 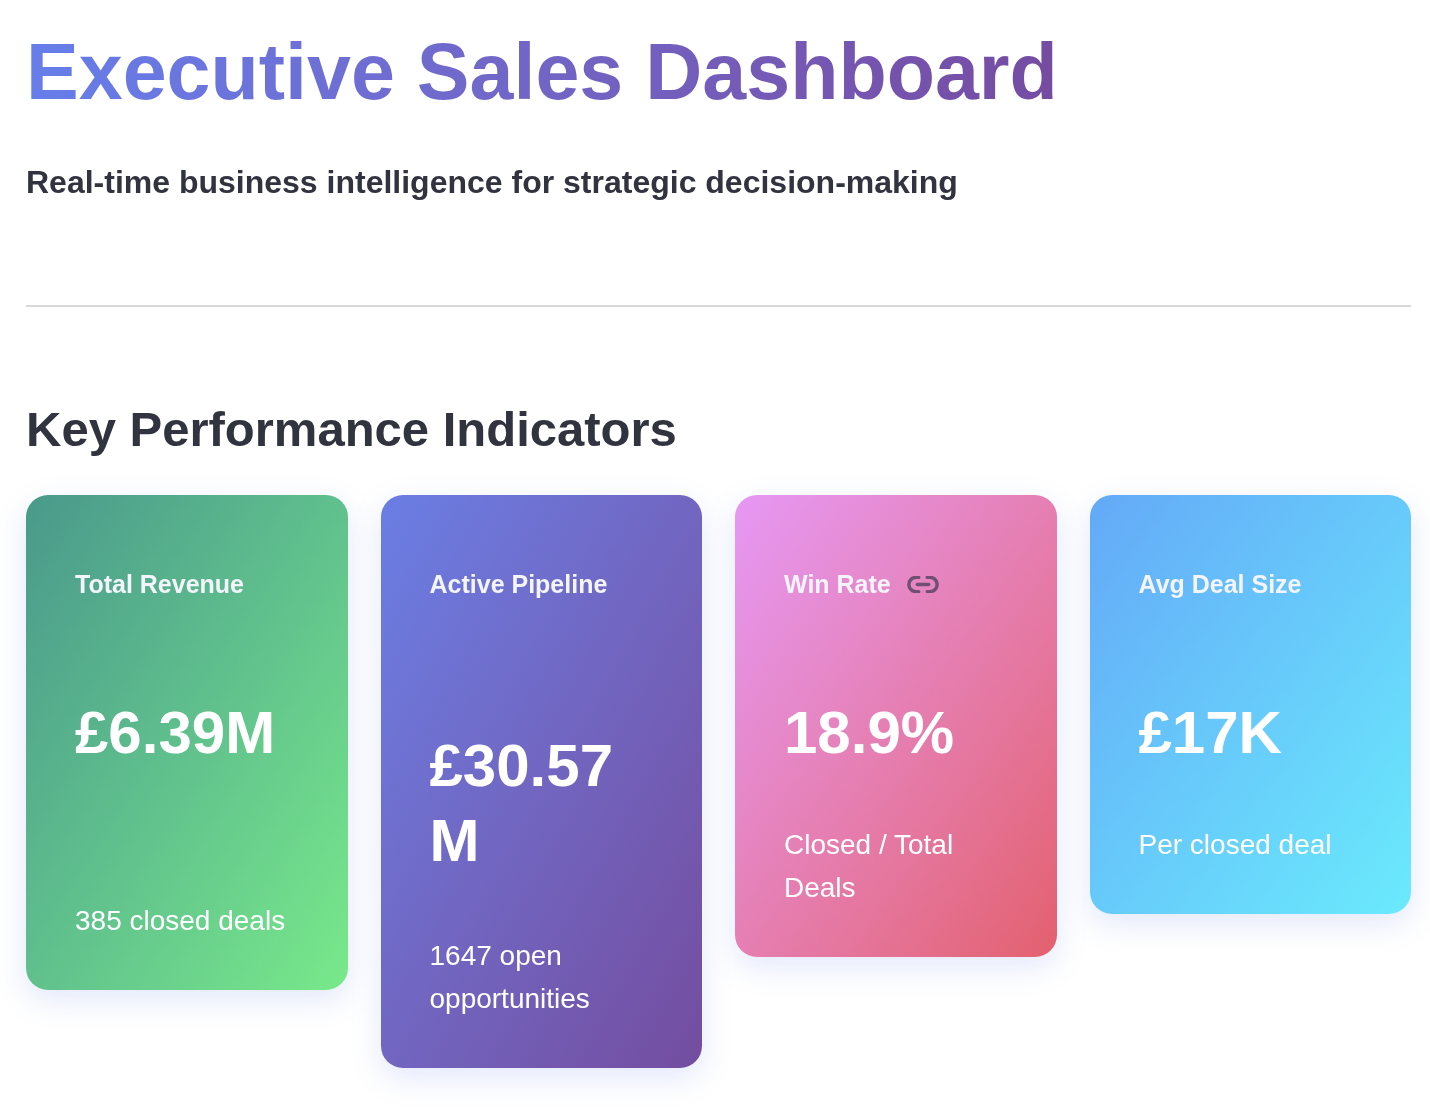 I want to click on kpi-label: Active Pipeline, so click(x=518, y=584).